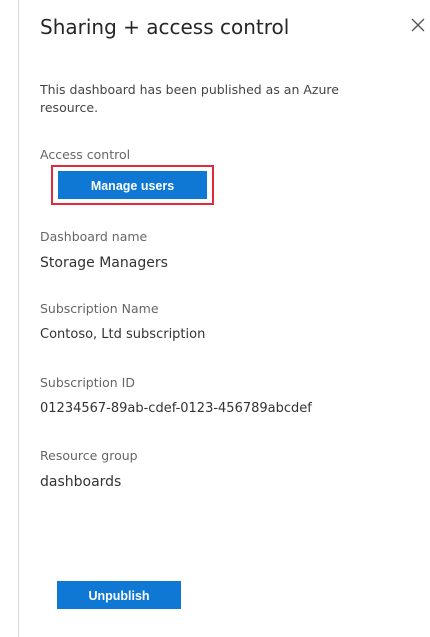 This screenshot has width=430, height=637. Describe the element at coordinates (85, 154) in the screenshot. I see `access-control-label: Access control` at that location.